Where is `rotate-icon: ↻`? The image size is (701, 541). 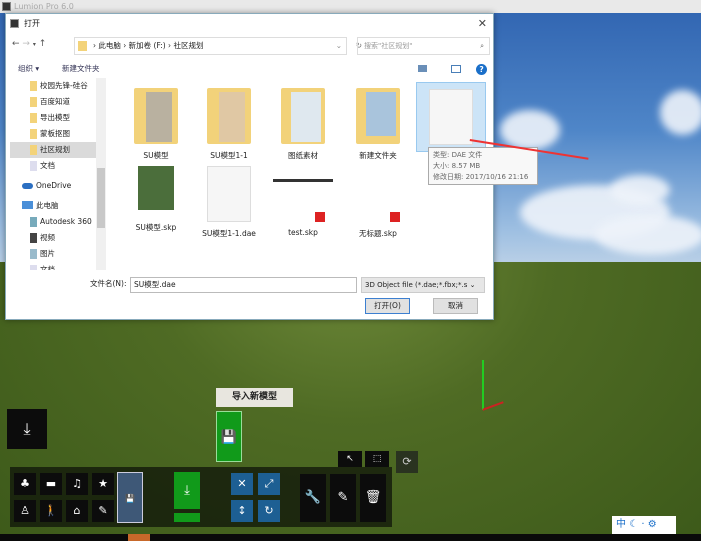 rotate-icon: ↻ is located at coordinates (269, 511).